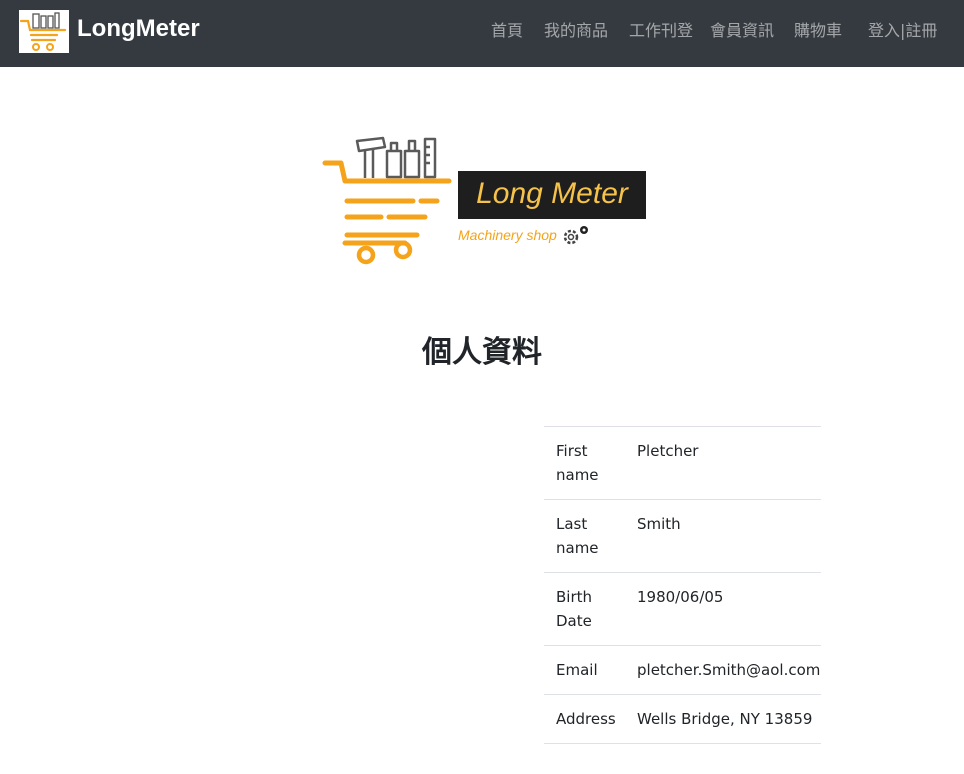 The width and height of the screenshot is (964, 774). Describe the element at coordinates (661, 31) in the screenshot. I see `nav-job-posting: 工作刊登` at that location.